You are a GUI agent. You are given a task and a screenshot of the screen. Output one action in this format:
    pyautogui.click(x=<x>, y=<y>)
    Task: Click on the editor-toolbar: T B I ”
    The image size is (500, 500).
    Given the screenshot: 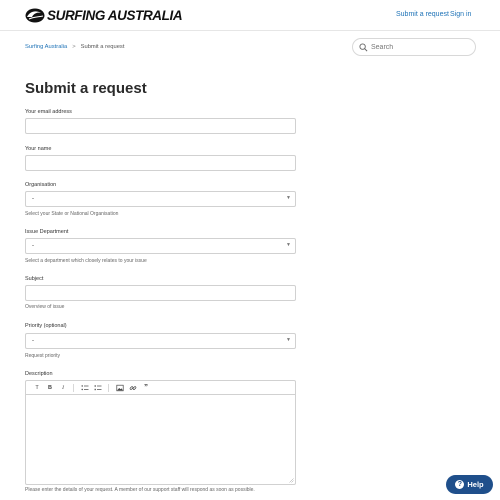 What is the action you would take?
    pyautogui.click(x=160, y=388)
    